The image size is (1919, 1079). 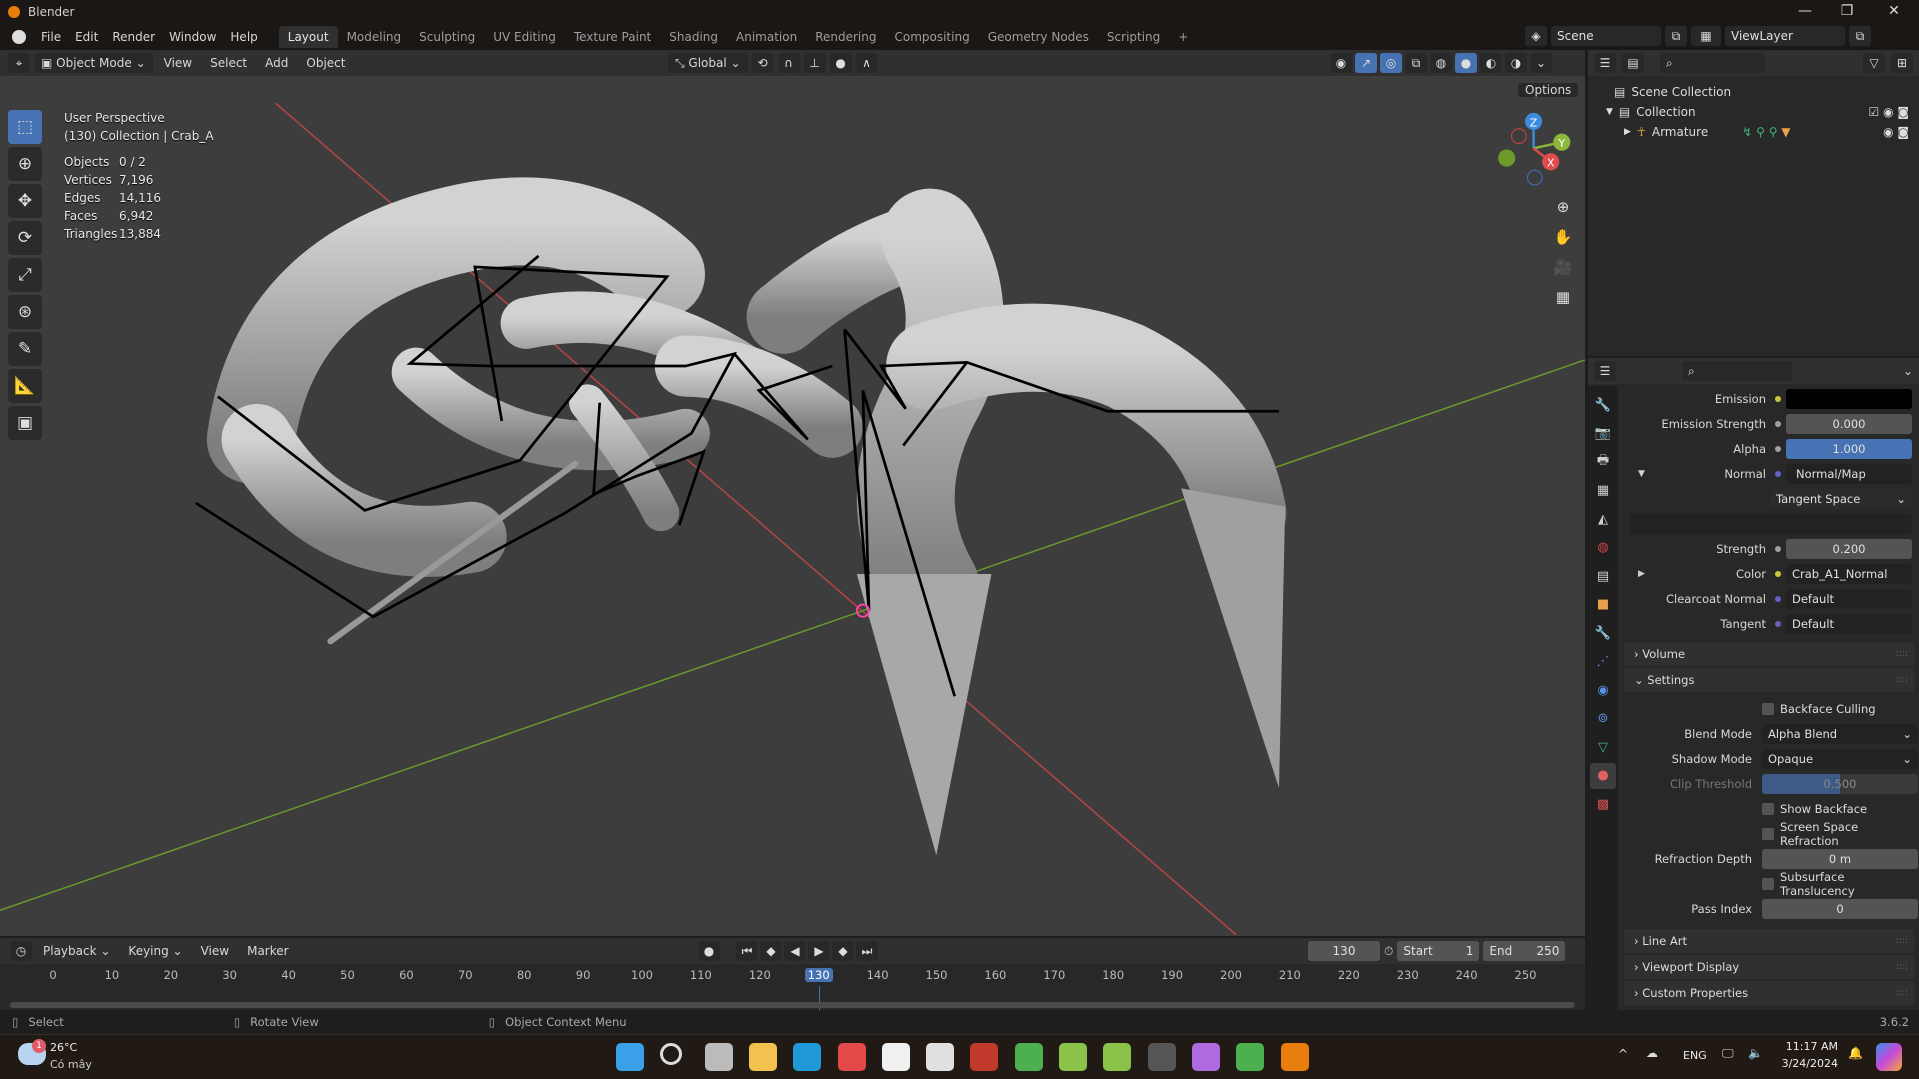 I want to click on taskbar-app-green-icon, so click(x=1073, y=1057).